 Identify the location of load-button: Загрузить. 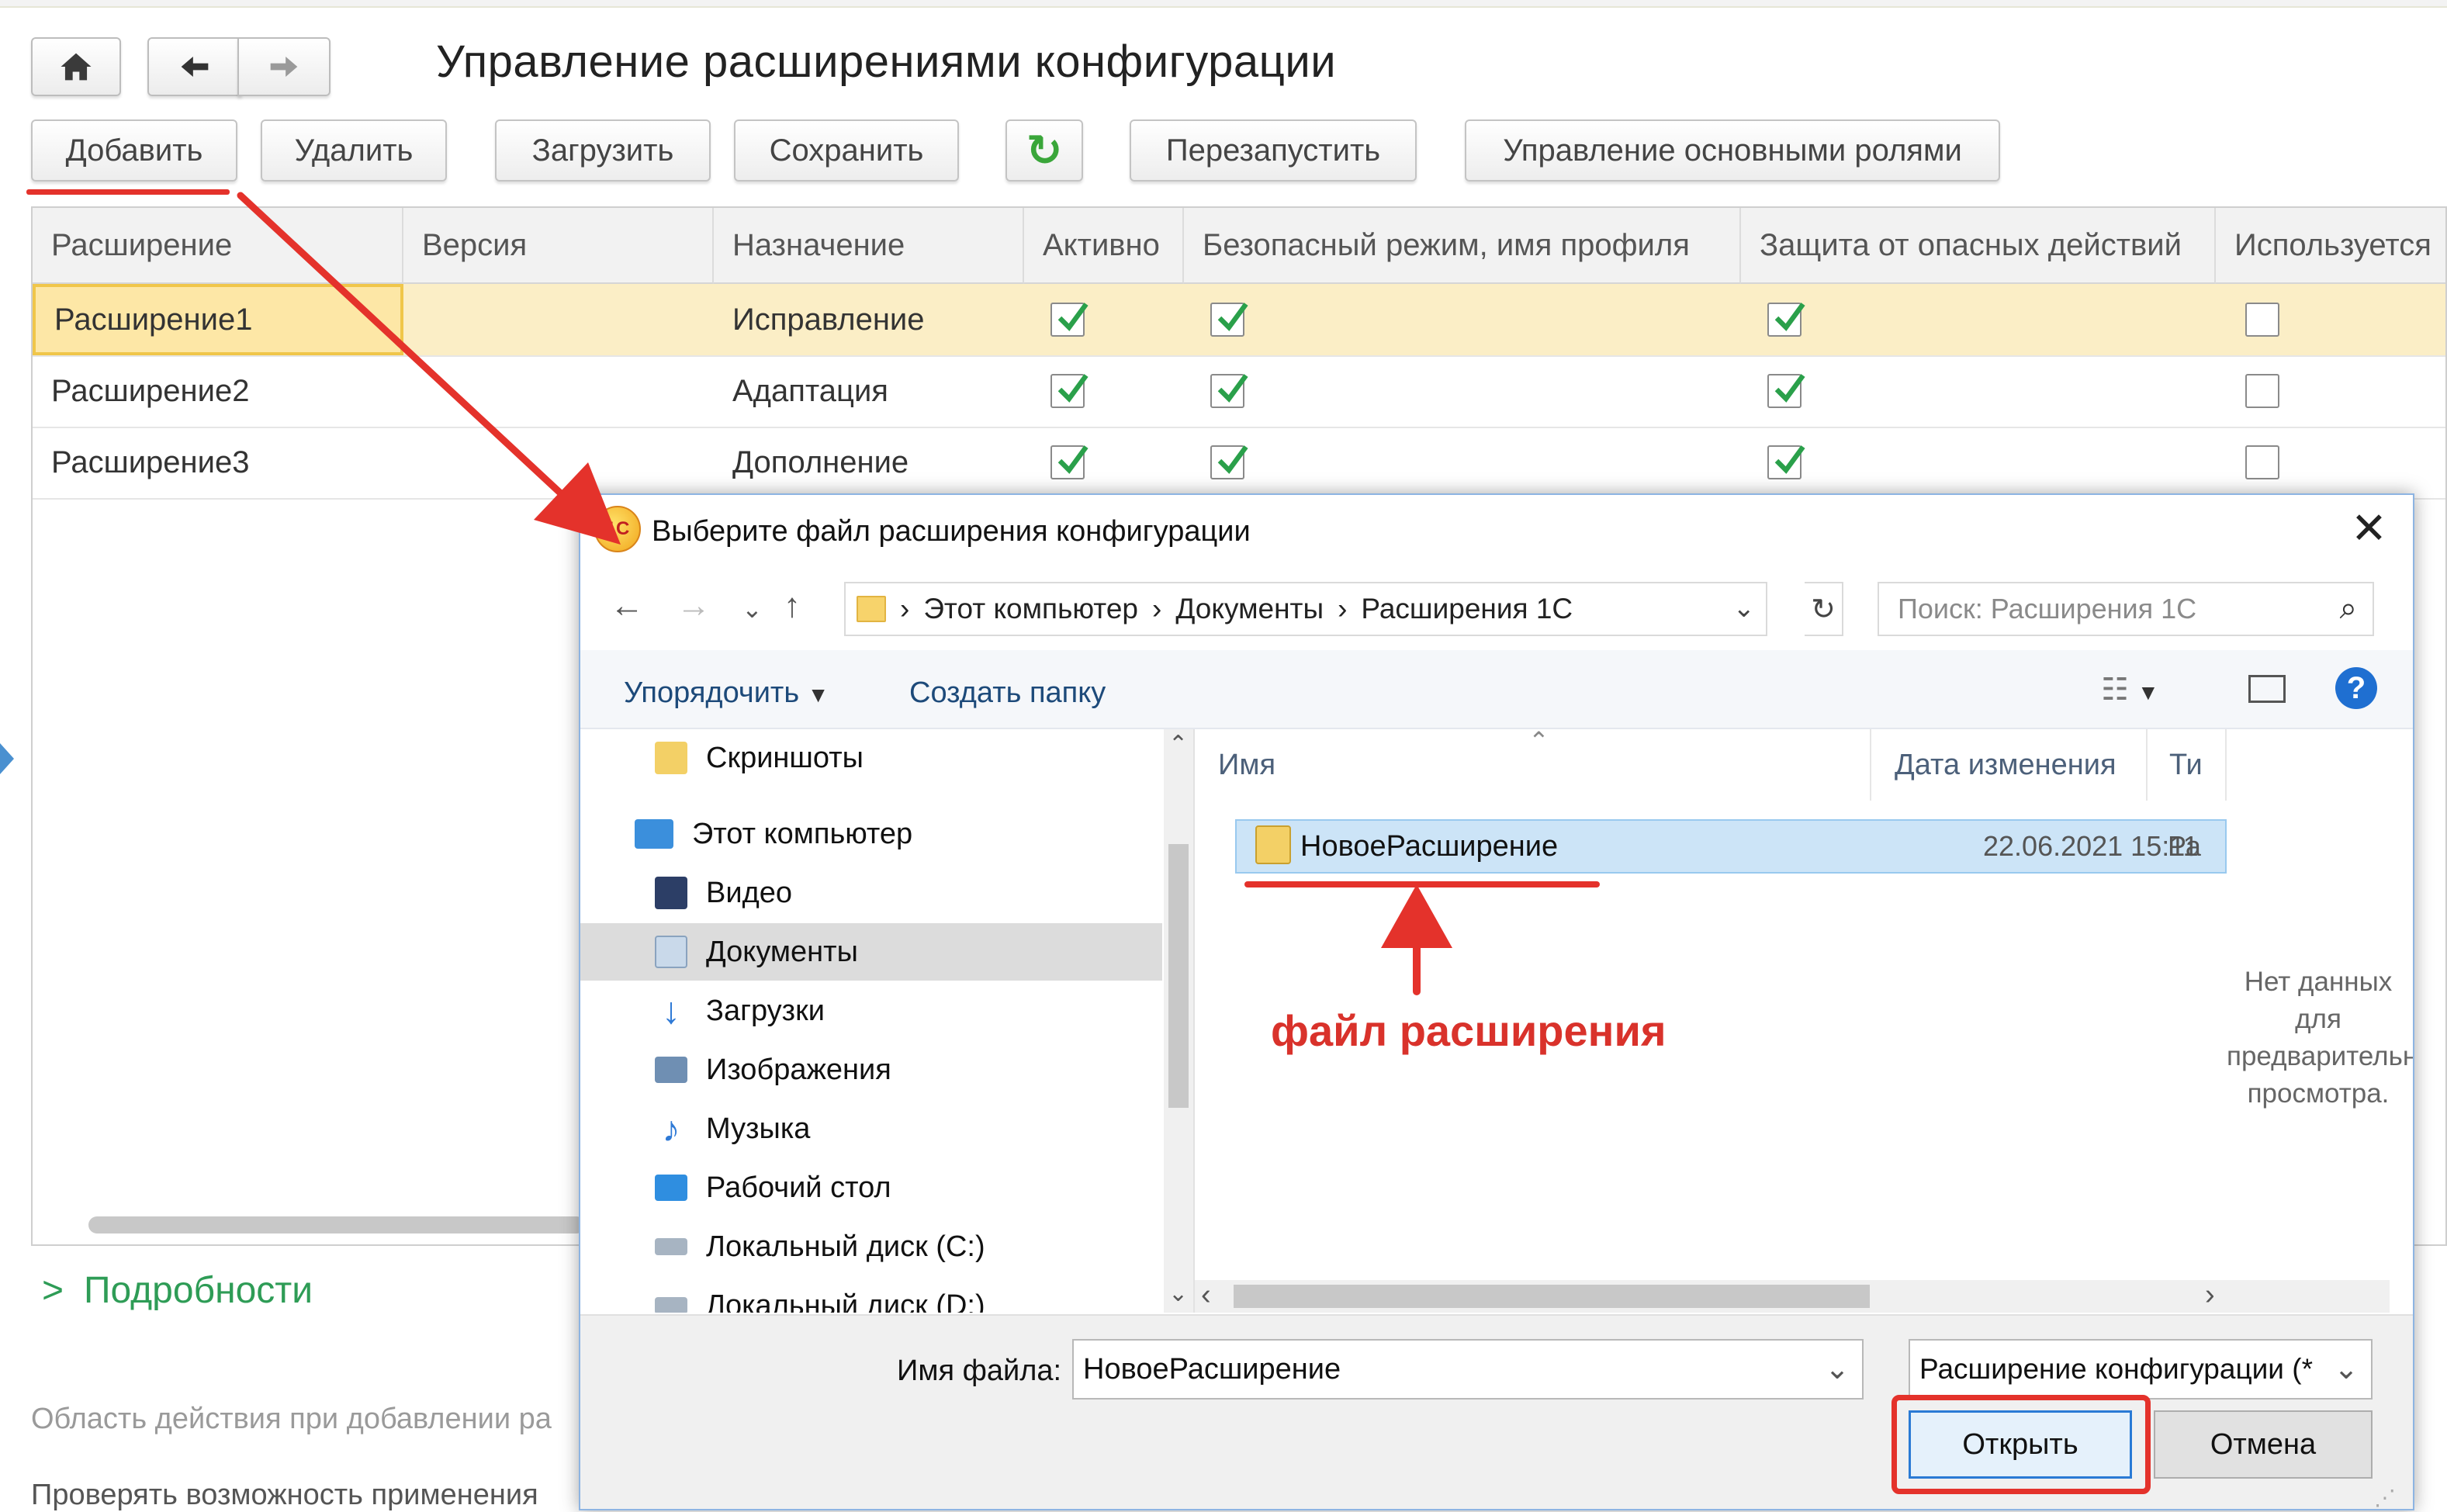
(603, 150).